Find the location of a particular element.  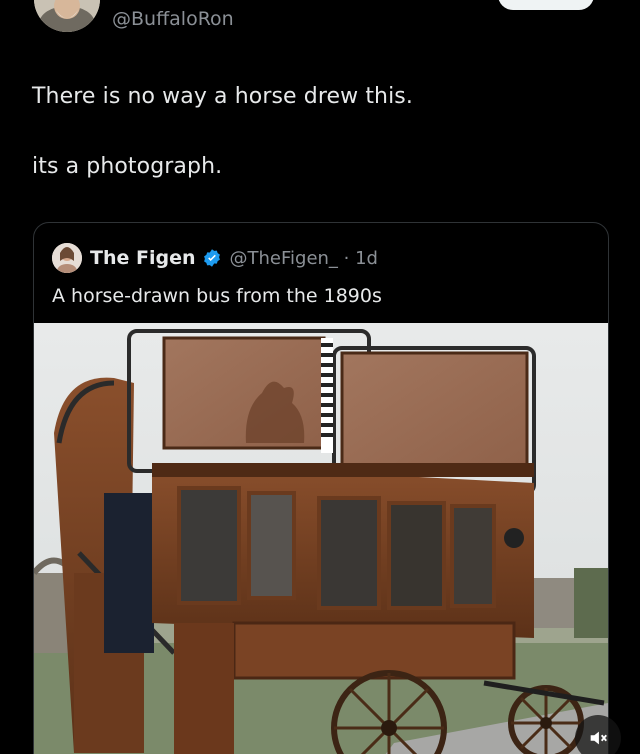

tweet-text-line-1: There is no way a horse drew this. is located at coordinates (222, 96).